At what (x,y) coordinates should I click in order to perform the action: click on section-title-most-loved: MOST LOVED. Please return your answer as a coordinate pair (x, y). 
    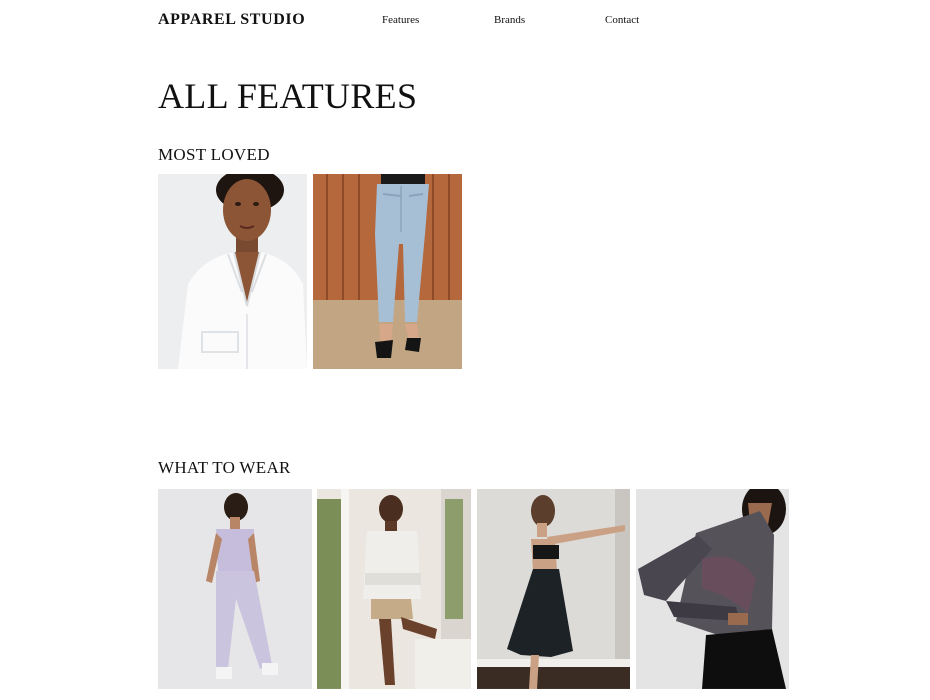
    Looking at the image, I should click on (214, 154).